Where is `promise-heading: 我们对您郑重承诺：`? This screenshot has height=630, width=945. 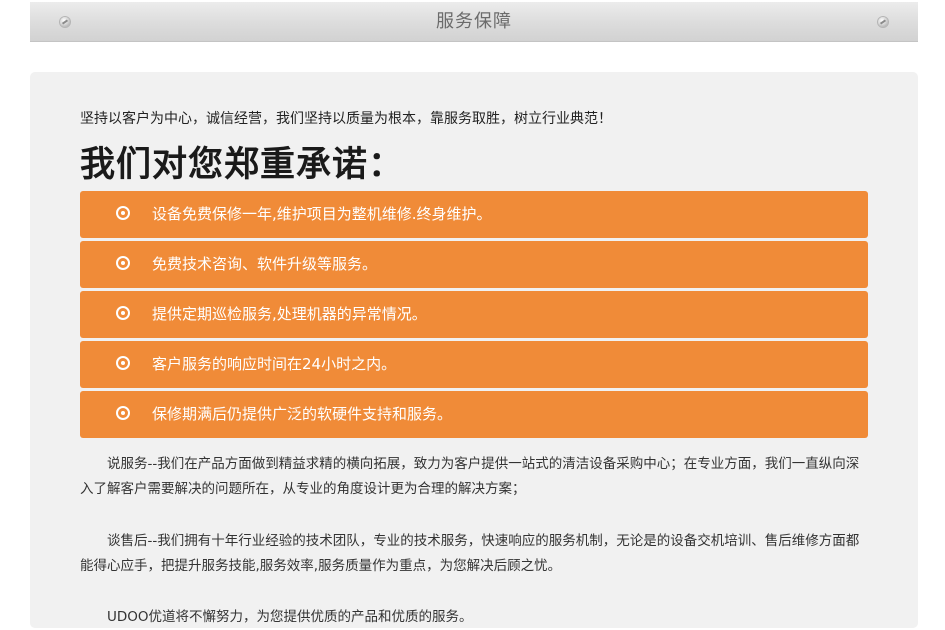
promise-heading: 我们对您郑重承诺： is located at coordinates (242, 165).